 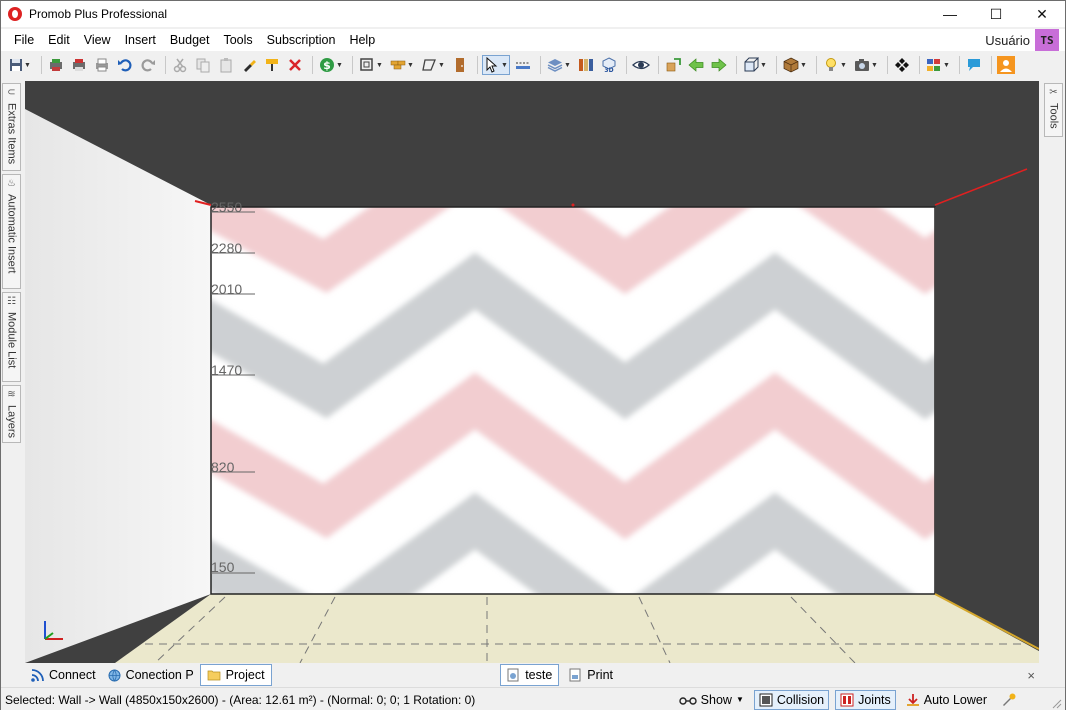 I want to click on export-button, so click(x=56, y=65).